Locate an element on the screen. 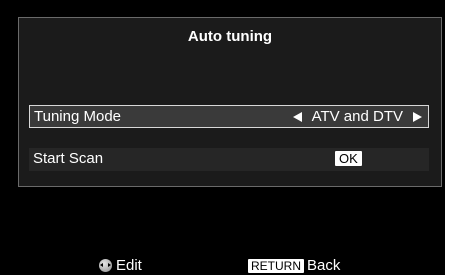  arrow-left-icon is located at coordinates (297, 116).